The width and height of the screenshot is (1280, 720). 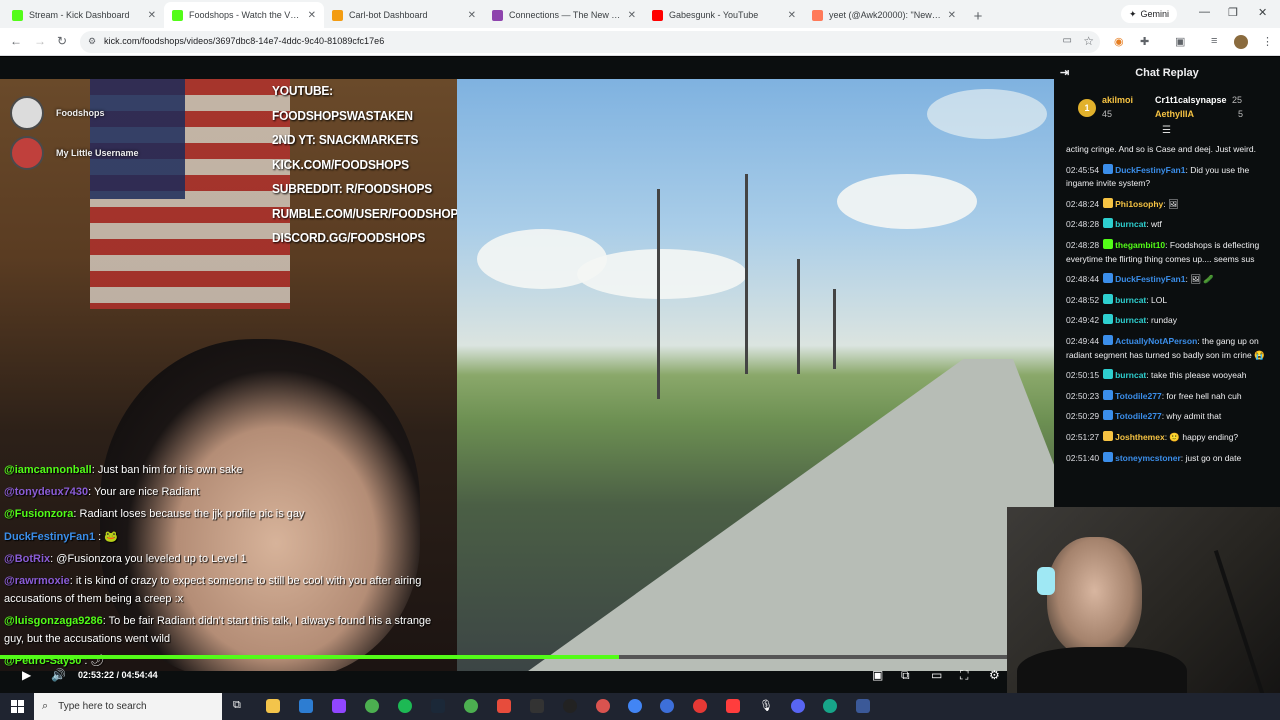 What do you see at coordinates (570, 706) in the screenshot?
I see `obs-icon` at bounding box center [570, 706].